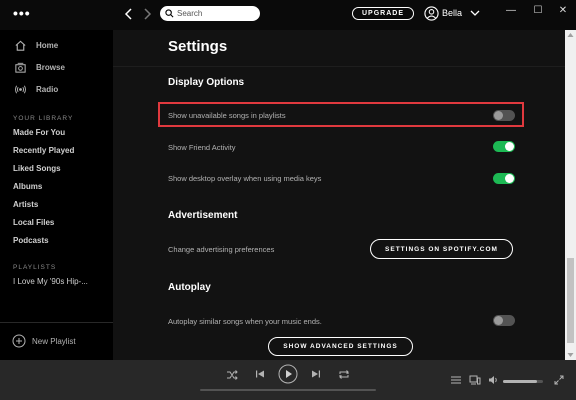  What do you see at coordinates (206, 82) in the screenshot?
I see `section-display-options: Display Options` at bounding box center [206, 82].